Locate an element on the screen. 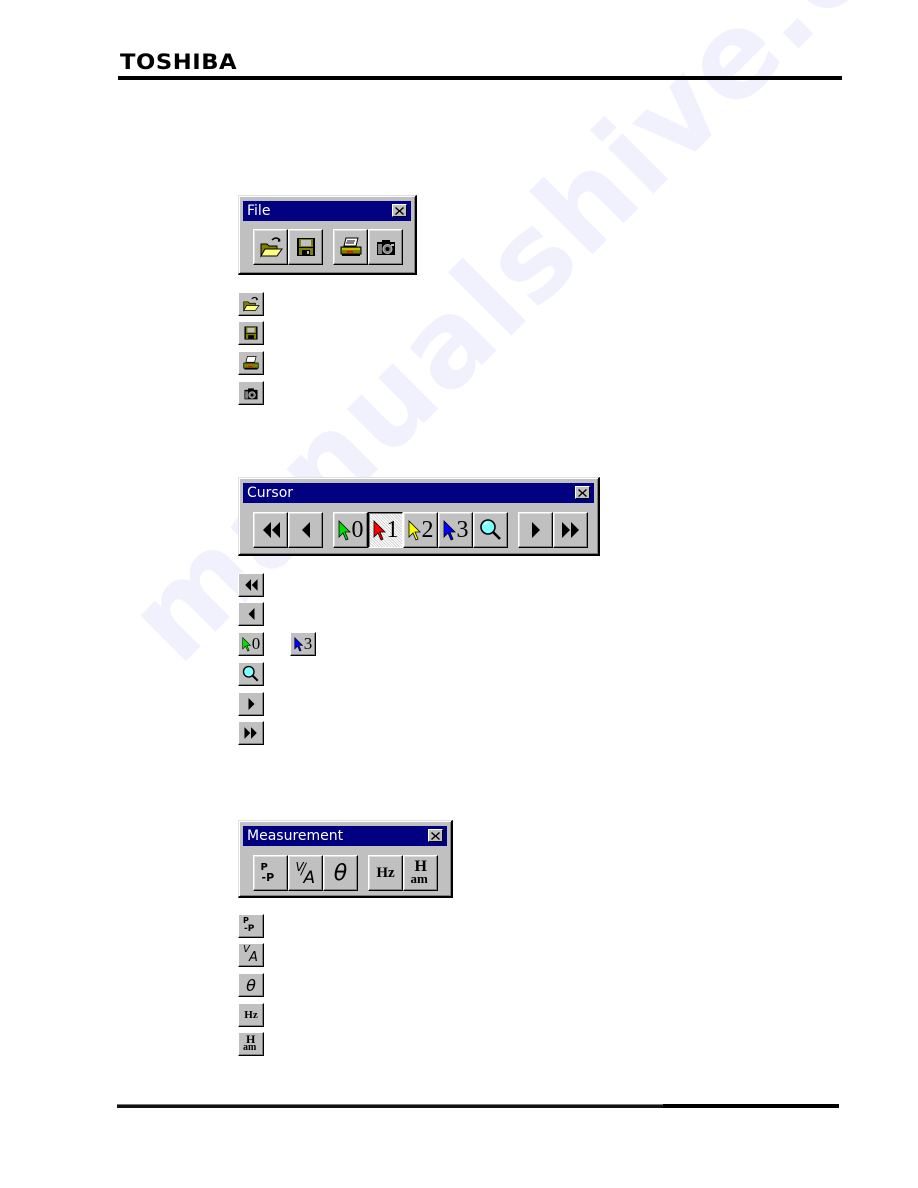  step-forward-button is located at coordinates (535, 530).